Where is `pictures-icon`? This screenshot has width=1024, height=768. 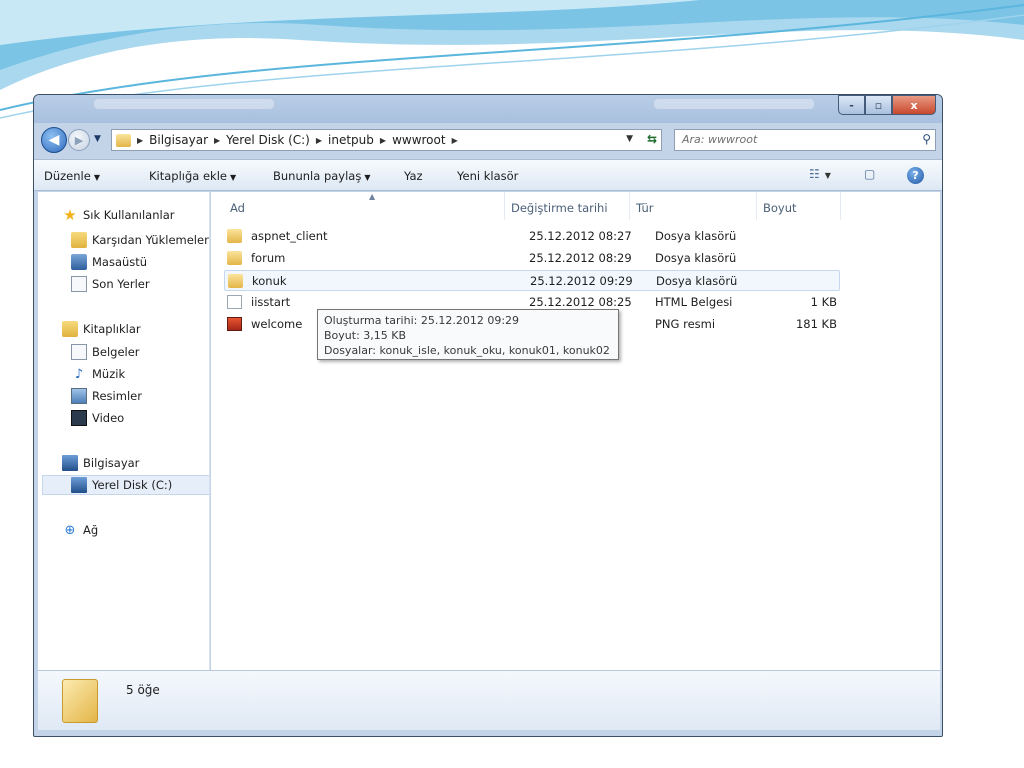 pictures-icon is located at coordinates (79, 396).